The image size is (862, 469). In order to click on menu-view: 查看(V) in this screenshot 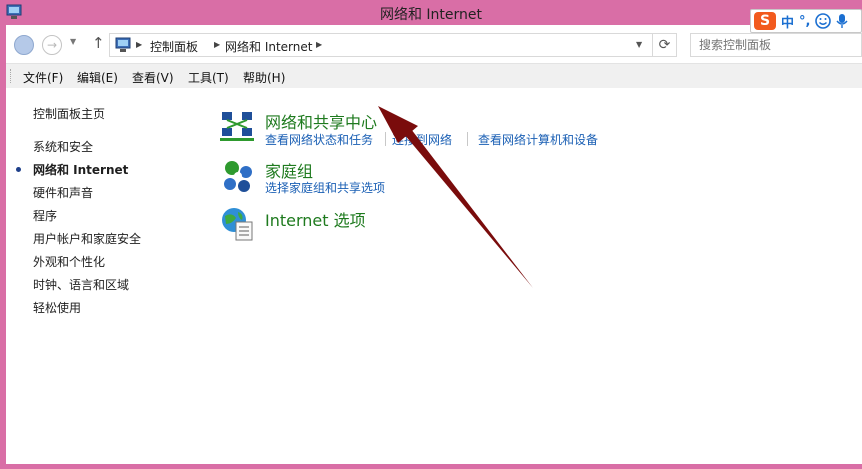, I will do `click(153, 77)`.